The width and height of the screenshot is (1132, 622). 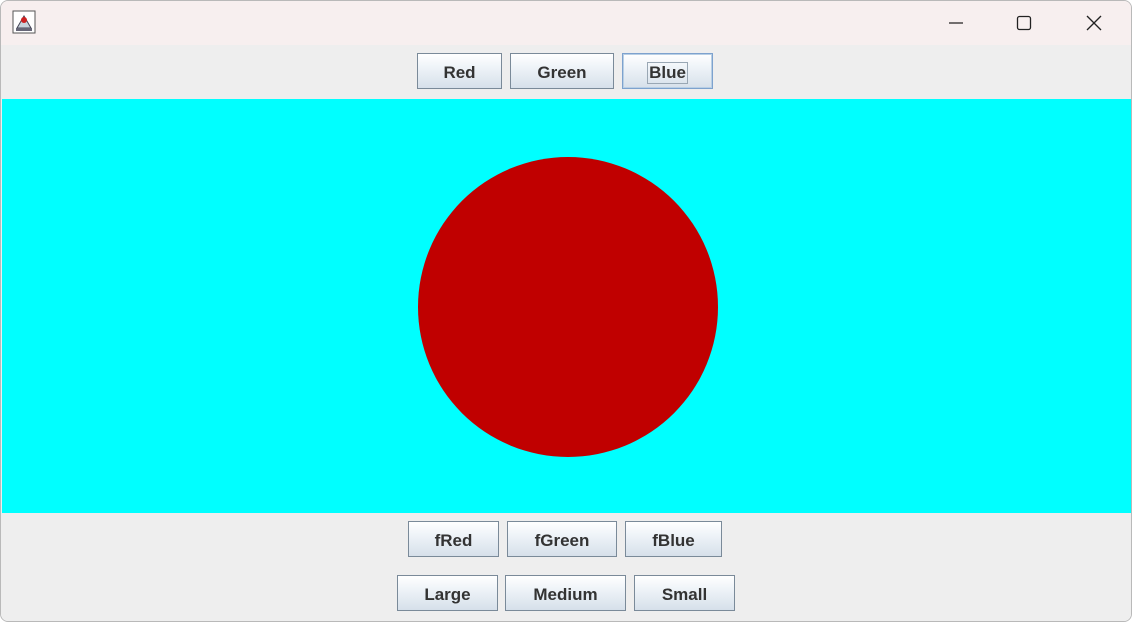 I want to click on large-button: Large, so click(x=447, y=593).